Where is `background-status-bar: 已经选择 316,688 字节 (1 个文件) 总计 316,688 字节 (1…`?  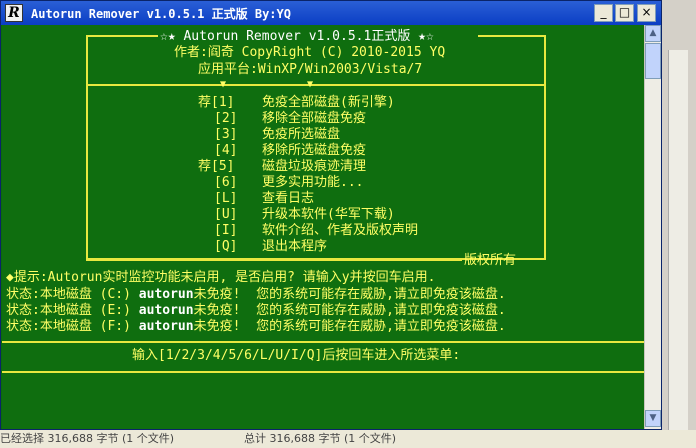
background-status-bar: 已经选择 316,688 字节 (1 个文件) 总计 316,688 字节 (1… is located at coordinates (348, 439).